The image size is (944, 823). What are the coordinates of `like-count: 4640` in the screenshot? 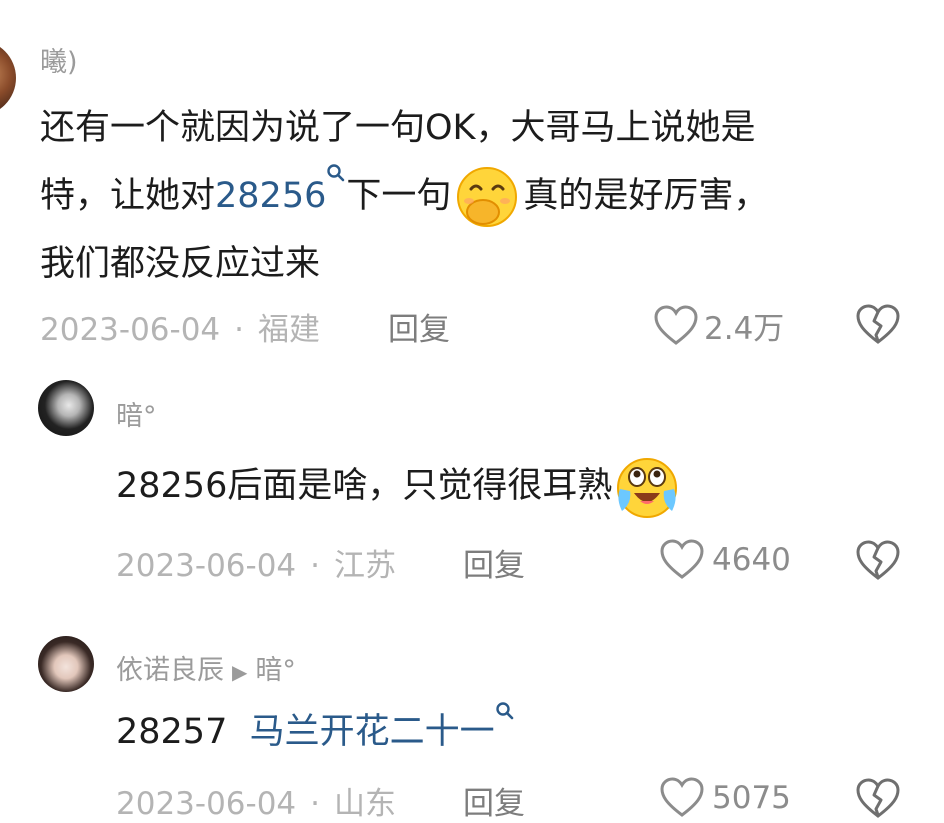 It's located at (751, 560).